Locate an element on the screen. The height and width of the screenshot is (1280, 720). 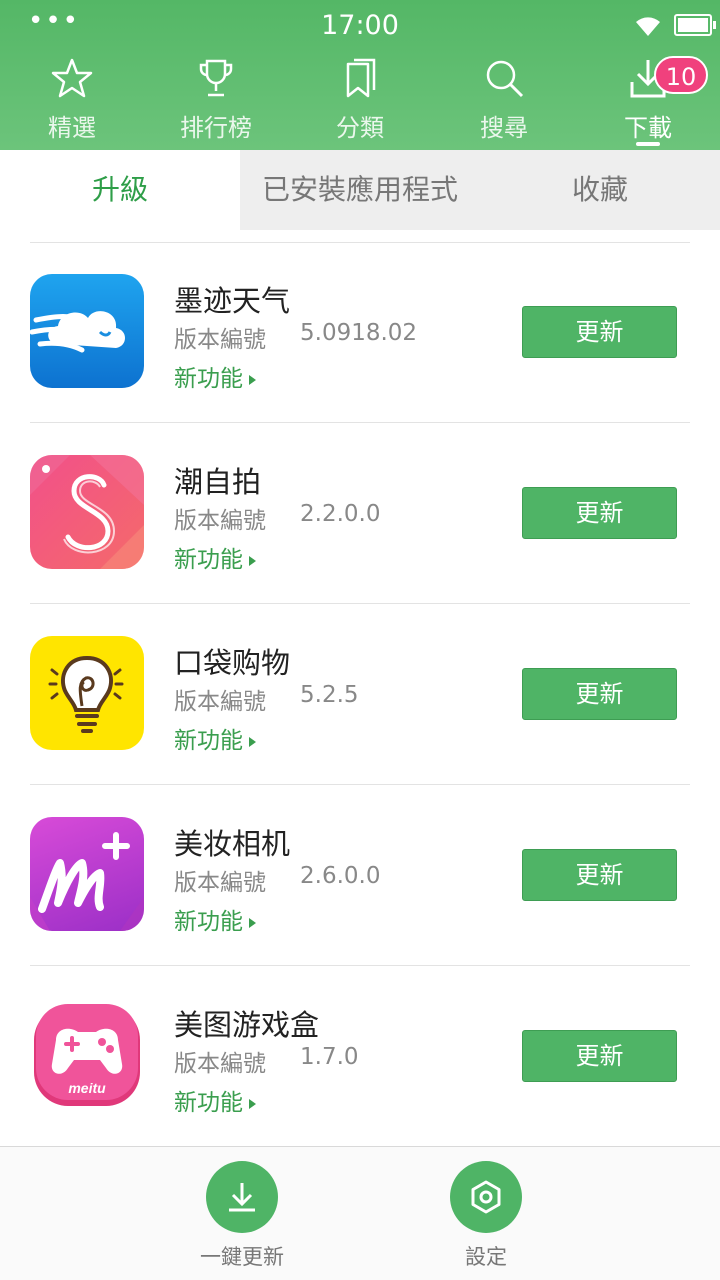
update-all-circle is located at coordinates (242, 1197).